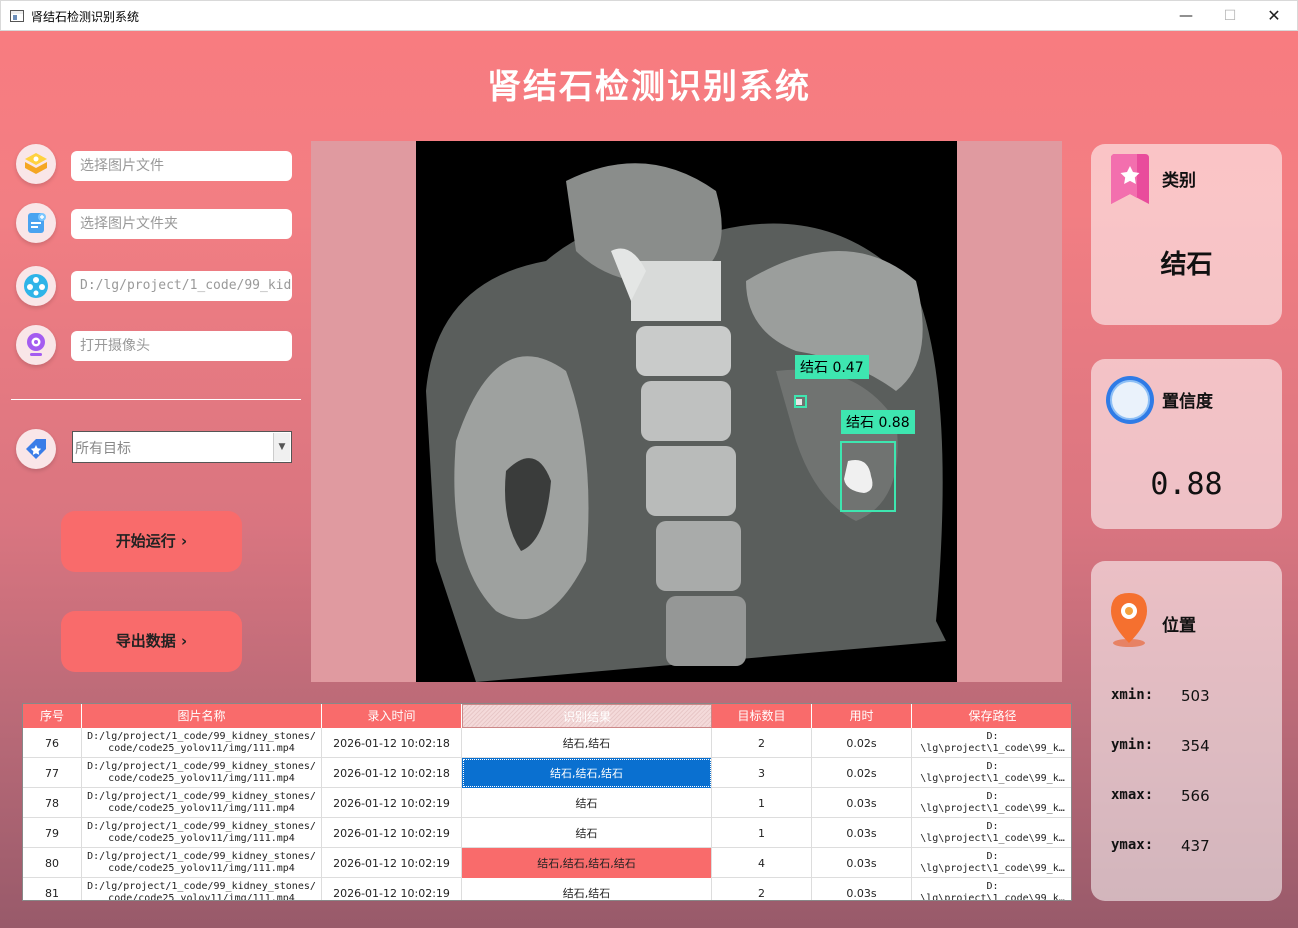 The image size is (1298, 928). I want to click on table-cell-result: 结石,结石,结石,结石, so click(587, 863).